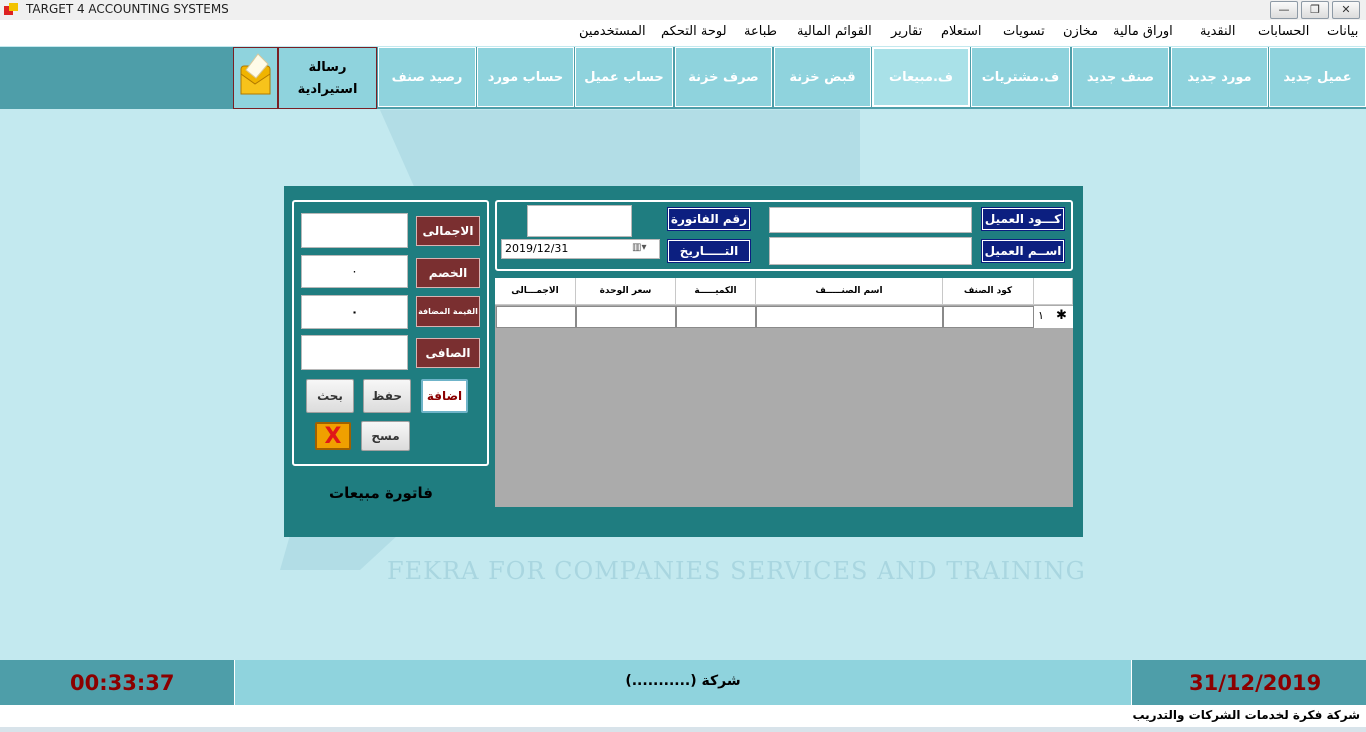 This screenshot has width=1366, height=732. What do you see at coordinates (444, 396) in the screenshot?
I see `add-button: اضافة` at bounding box center [444, 396].